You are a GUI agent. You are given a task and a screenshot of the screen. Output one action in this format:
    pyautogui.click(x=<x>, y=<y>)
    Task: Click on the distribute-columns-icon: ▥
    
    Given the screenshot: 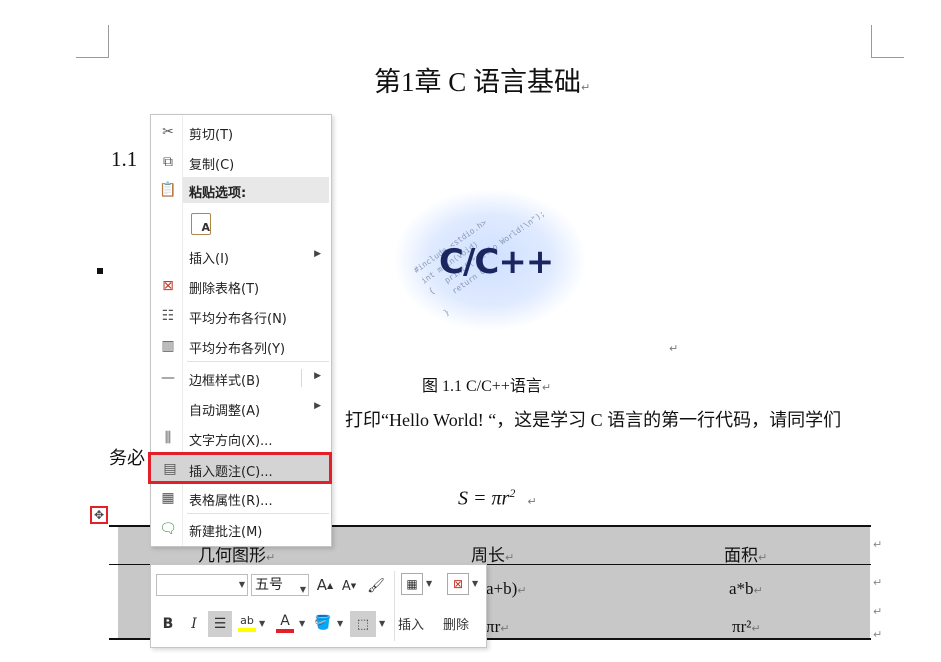 What is the action you would take?
    pyautogui.click(x=168, y=346)
    